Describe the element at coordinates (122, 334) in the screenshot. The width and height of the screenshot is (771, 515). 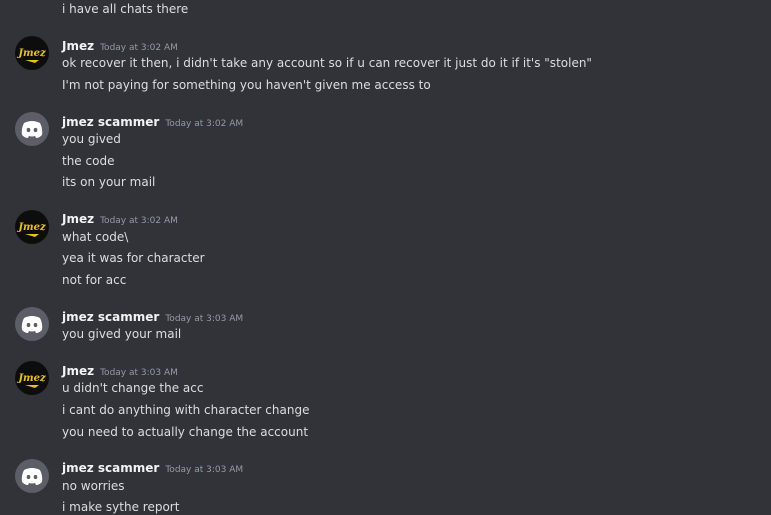
I see `message-line: you gived your mail` at that location.